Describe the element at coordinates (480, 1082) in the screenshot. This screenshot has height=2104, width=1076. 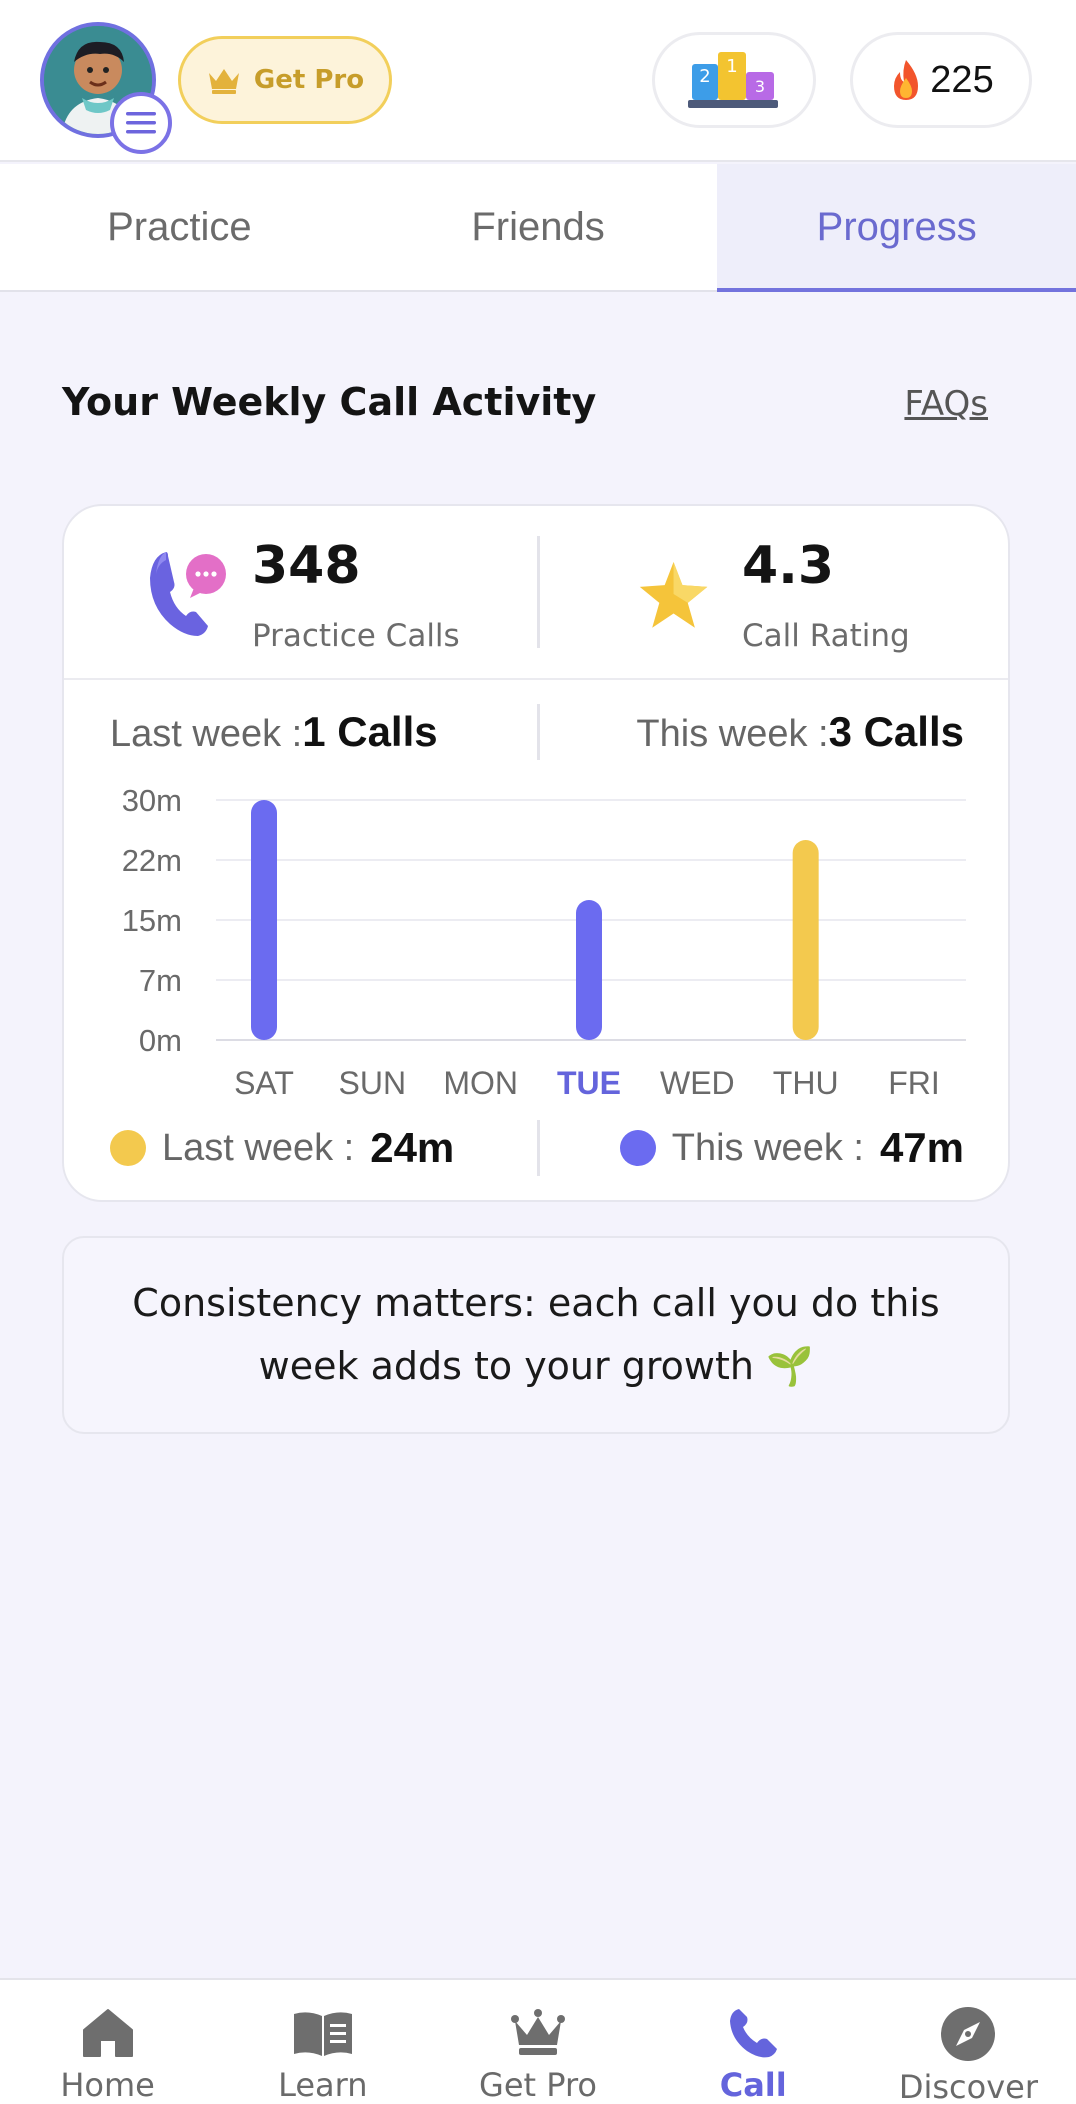
I see `x-tick-label-mon: MON` at that location.